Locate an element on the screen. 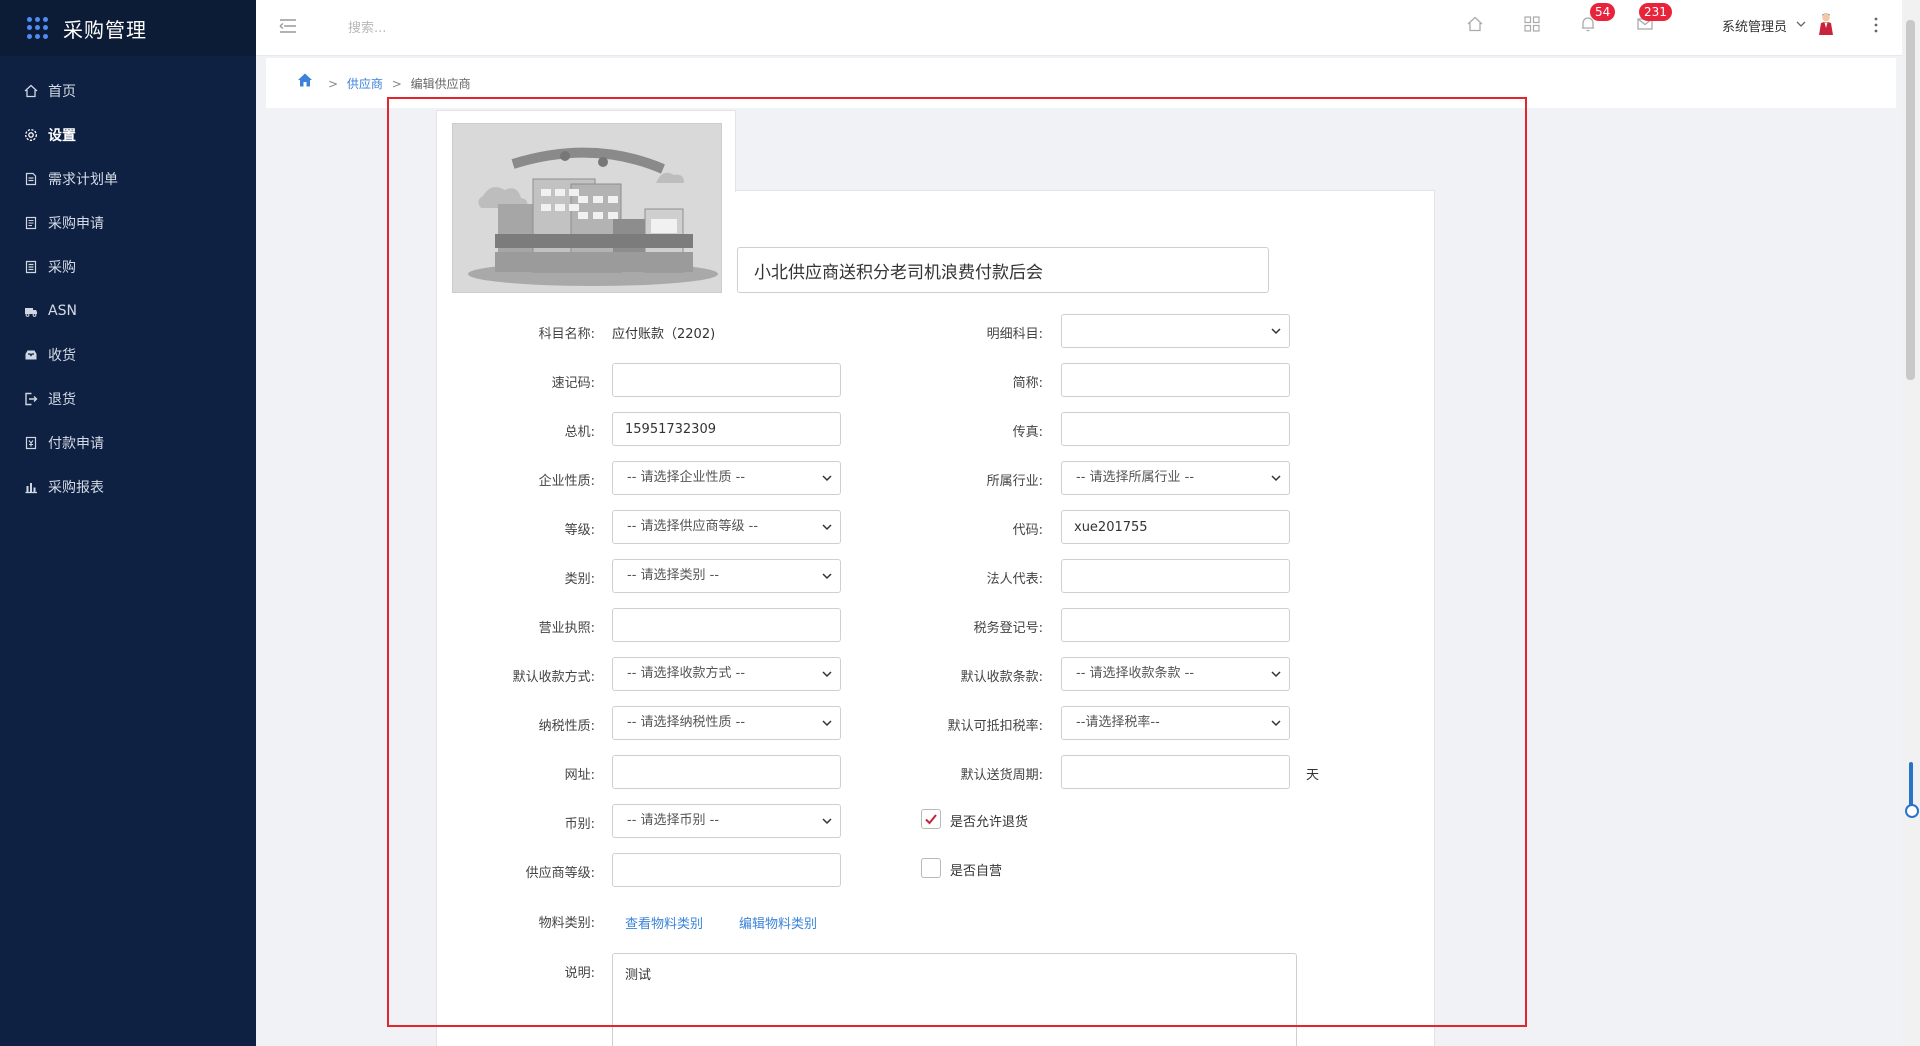  industry-select: -- 请选择所属行业 -- is located at coordinates (1175, 478).